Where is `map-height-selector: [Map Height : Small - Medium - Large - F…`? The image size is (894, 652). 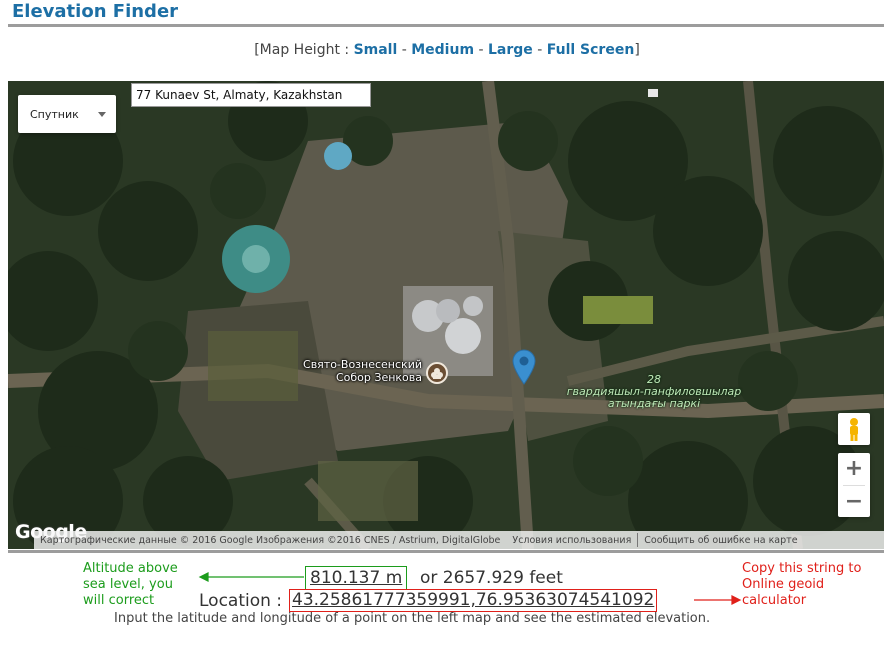
map-height-selector: [Map Height : Small - Medium - Large - F… is located at coordinates (447, 50).